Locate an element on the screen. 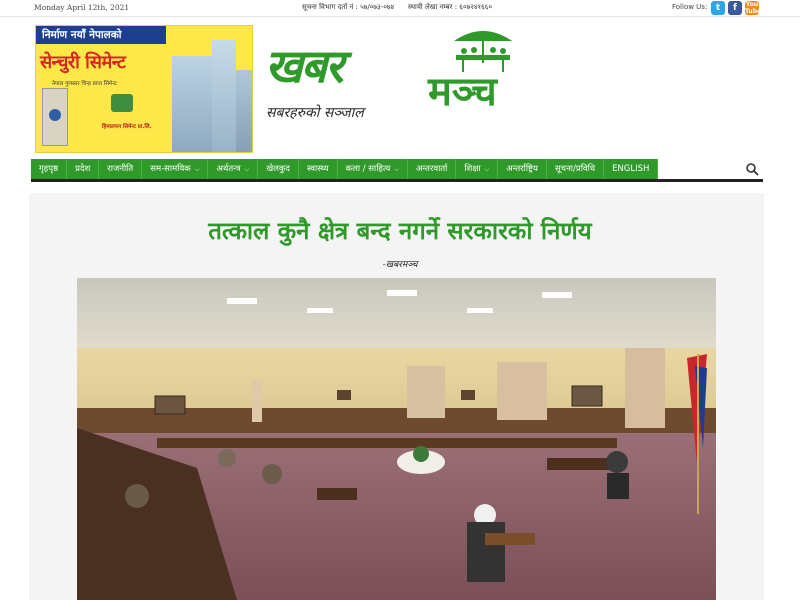 The width and height of the screenshot is (800, 600). twitter-icon: t is located at coordinates (718, 8).